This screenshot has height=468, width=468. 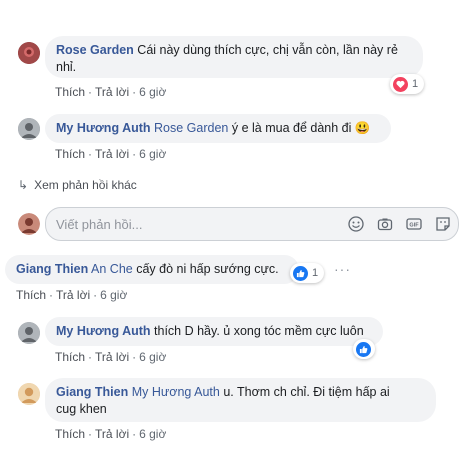 What do you see at coordinates (23, 185) in the screenshot?
I see `reply-arrow-icon: ↳` at bounding box center [23, 185].